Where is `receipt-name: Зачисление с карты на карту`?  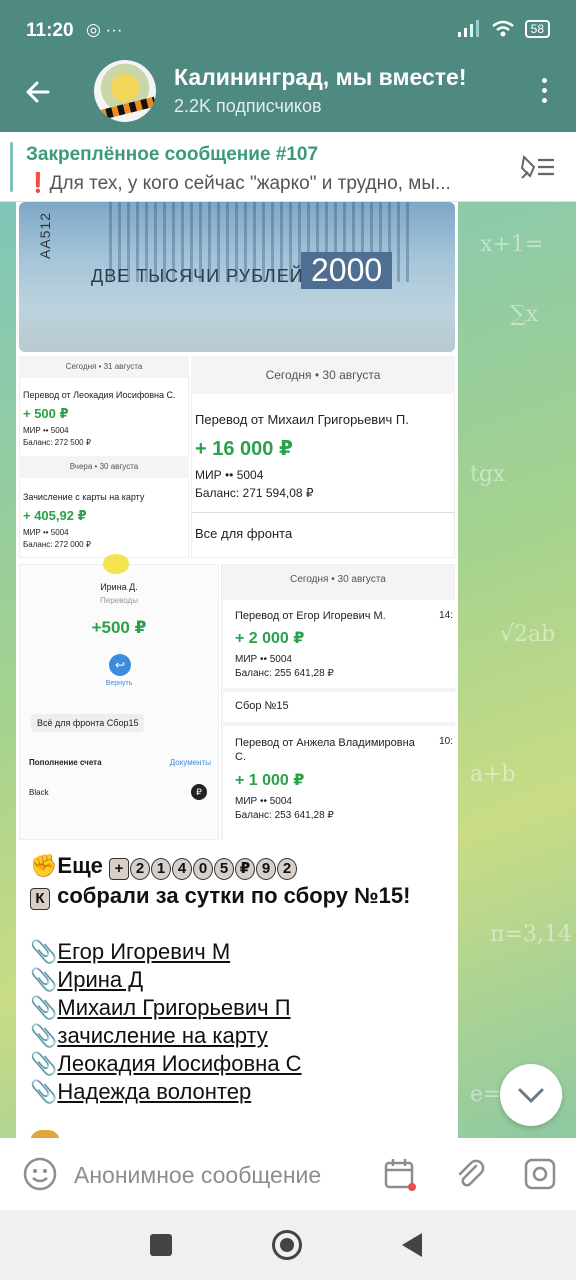 receipt-name: Зачисление с карты на карту is located at coordinates (84, 497).